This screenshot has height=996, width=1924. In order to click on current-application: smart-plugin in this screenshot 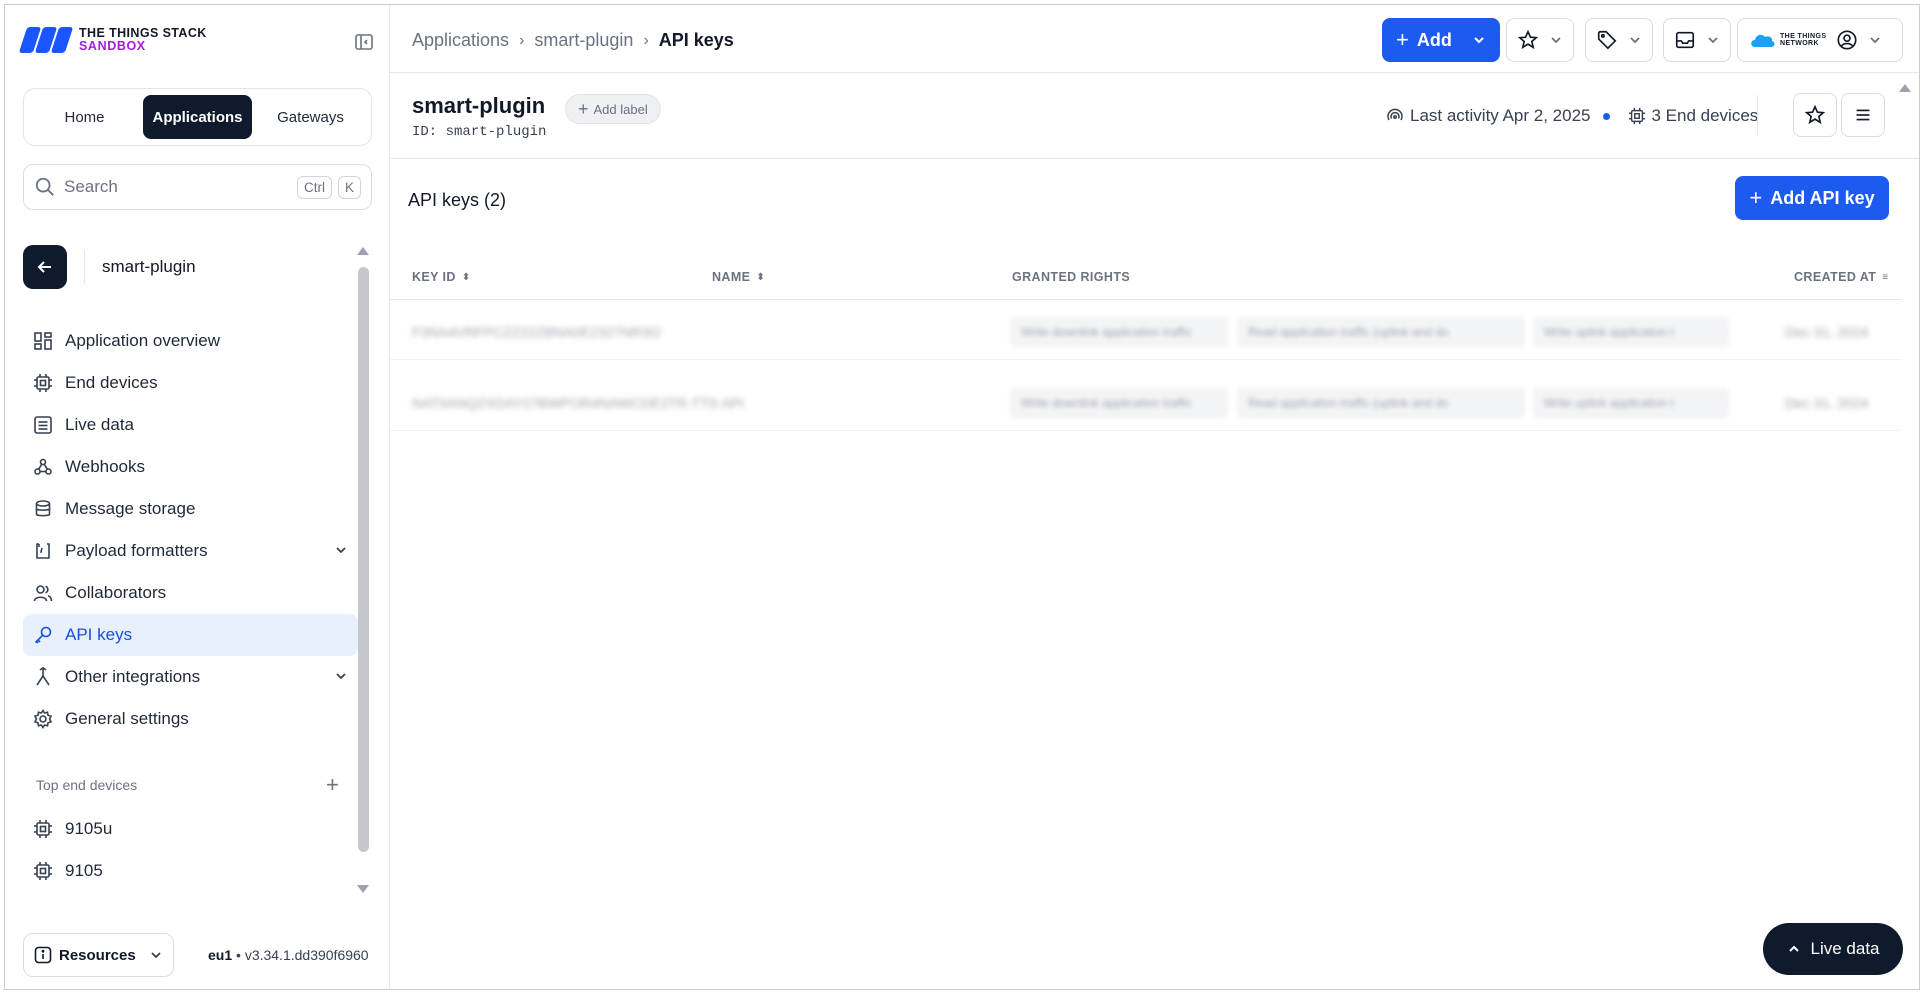, I will do `click(109, 267)`.